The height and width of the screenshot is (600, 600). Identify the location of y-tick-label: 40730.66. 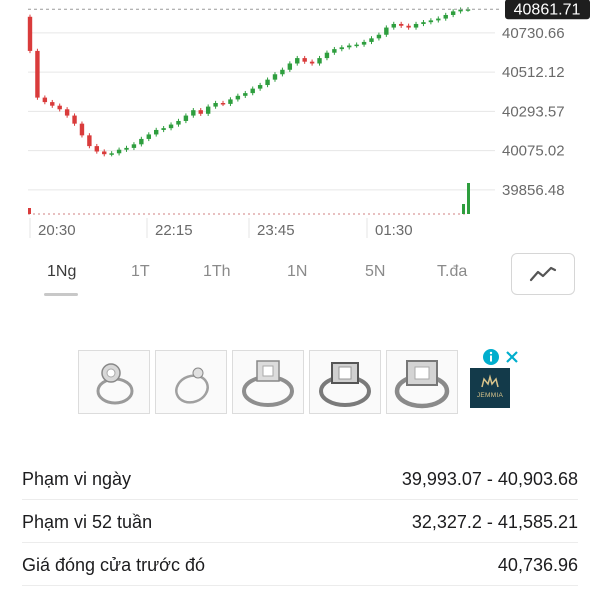
(533, 33).